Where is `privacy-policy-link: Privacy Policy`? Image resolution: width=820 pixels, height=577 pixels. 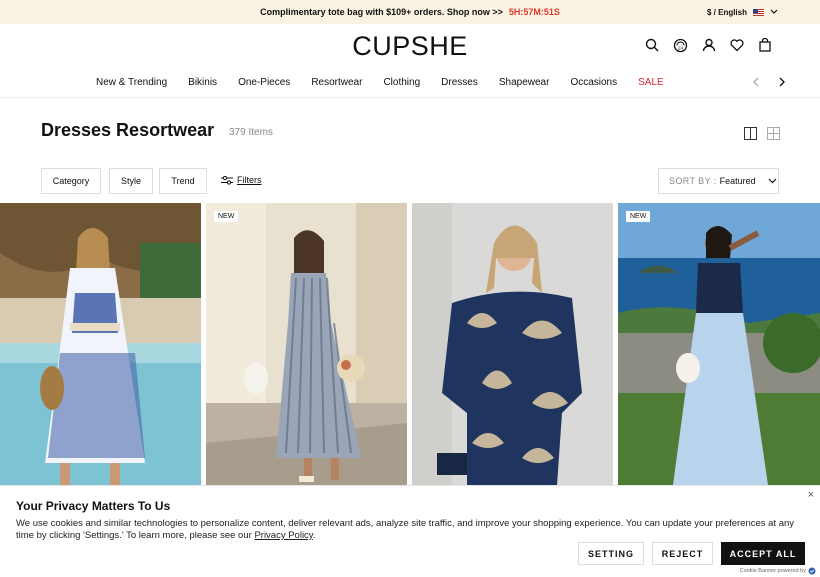 privacy-policy-link: Privacy Policy is located at coordinates (283, 535).